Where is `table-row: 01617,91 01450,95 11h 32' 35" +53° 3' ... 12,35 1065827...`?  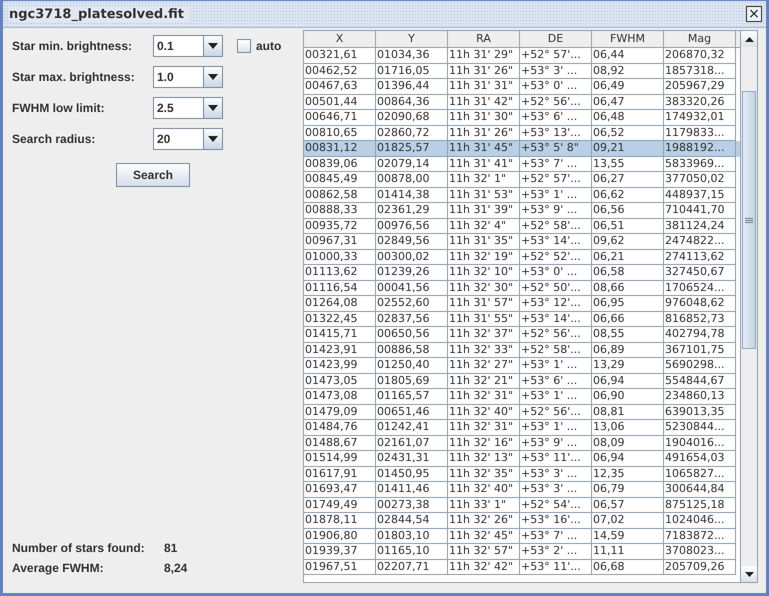
table-row: 01617,91 01450,95 11h 32' 35" +53° 3' ... 12,35 1065827... is located at coordinates (522, 474).